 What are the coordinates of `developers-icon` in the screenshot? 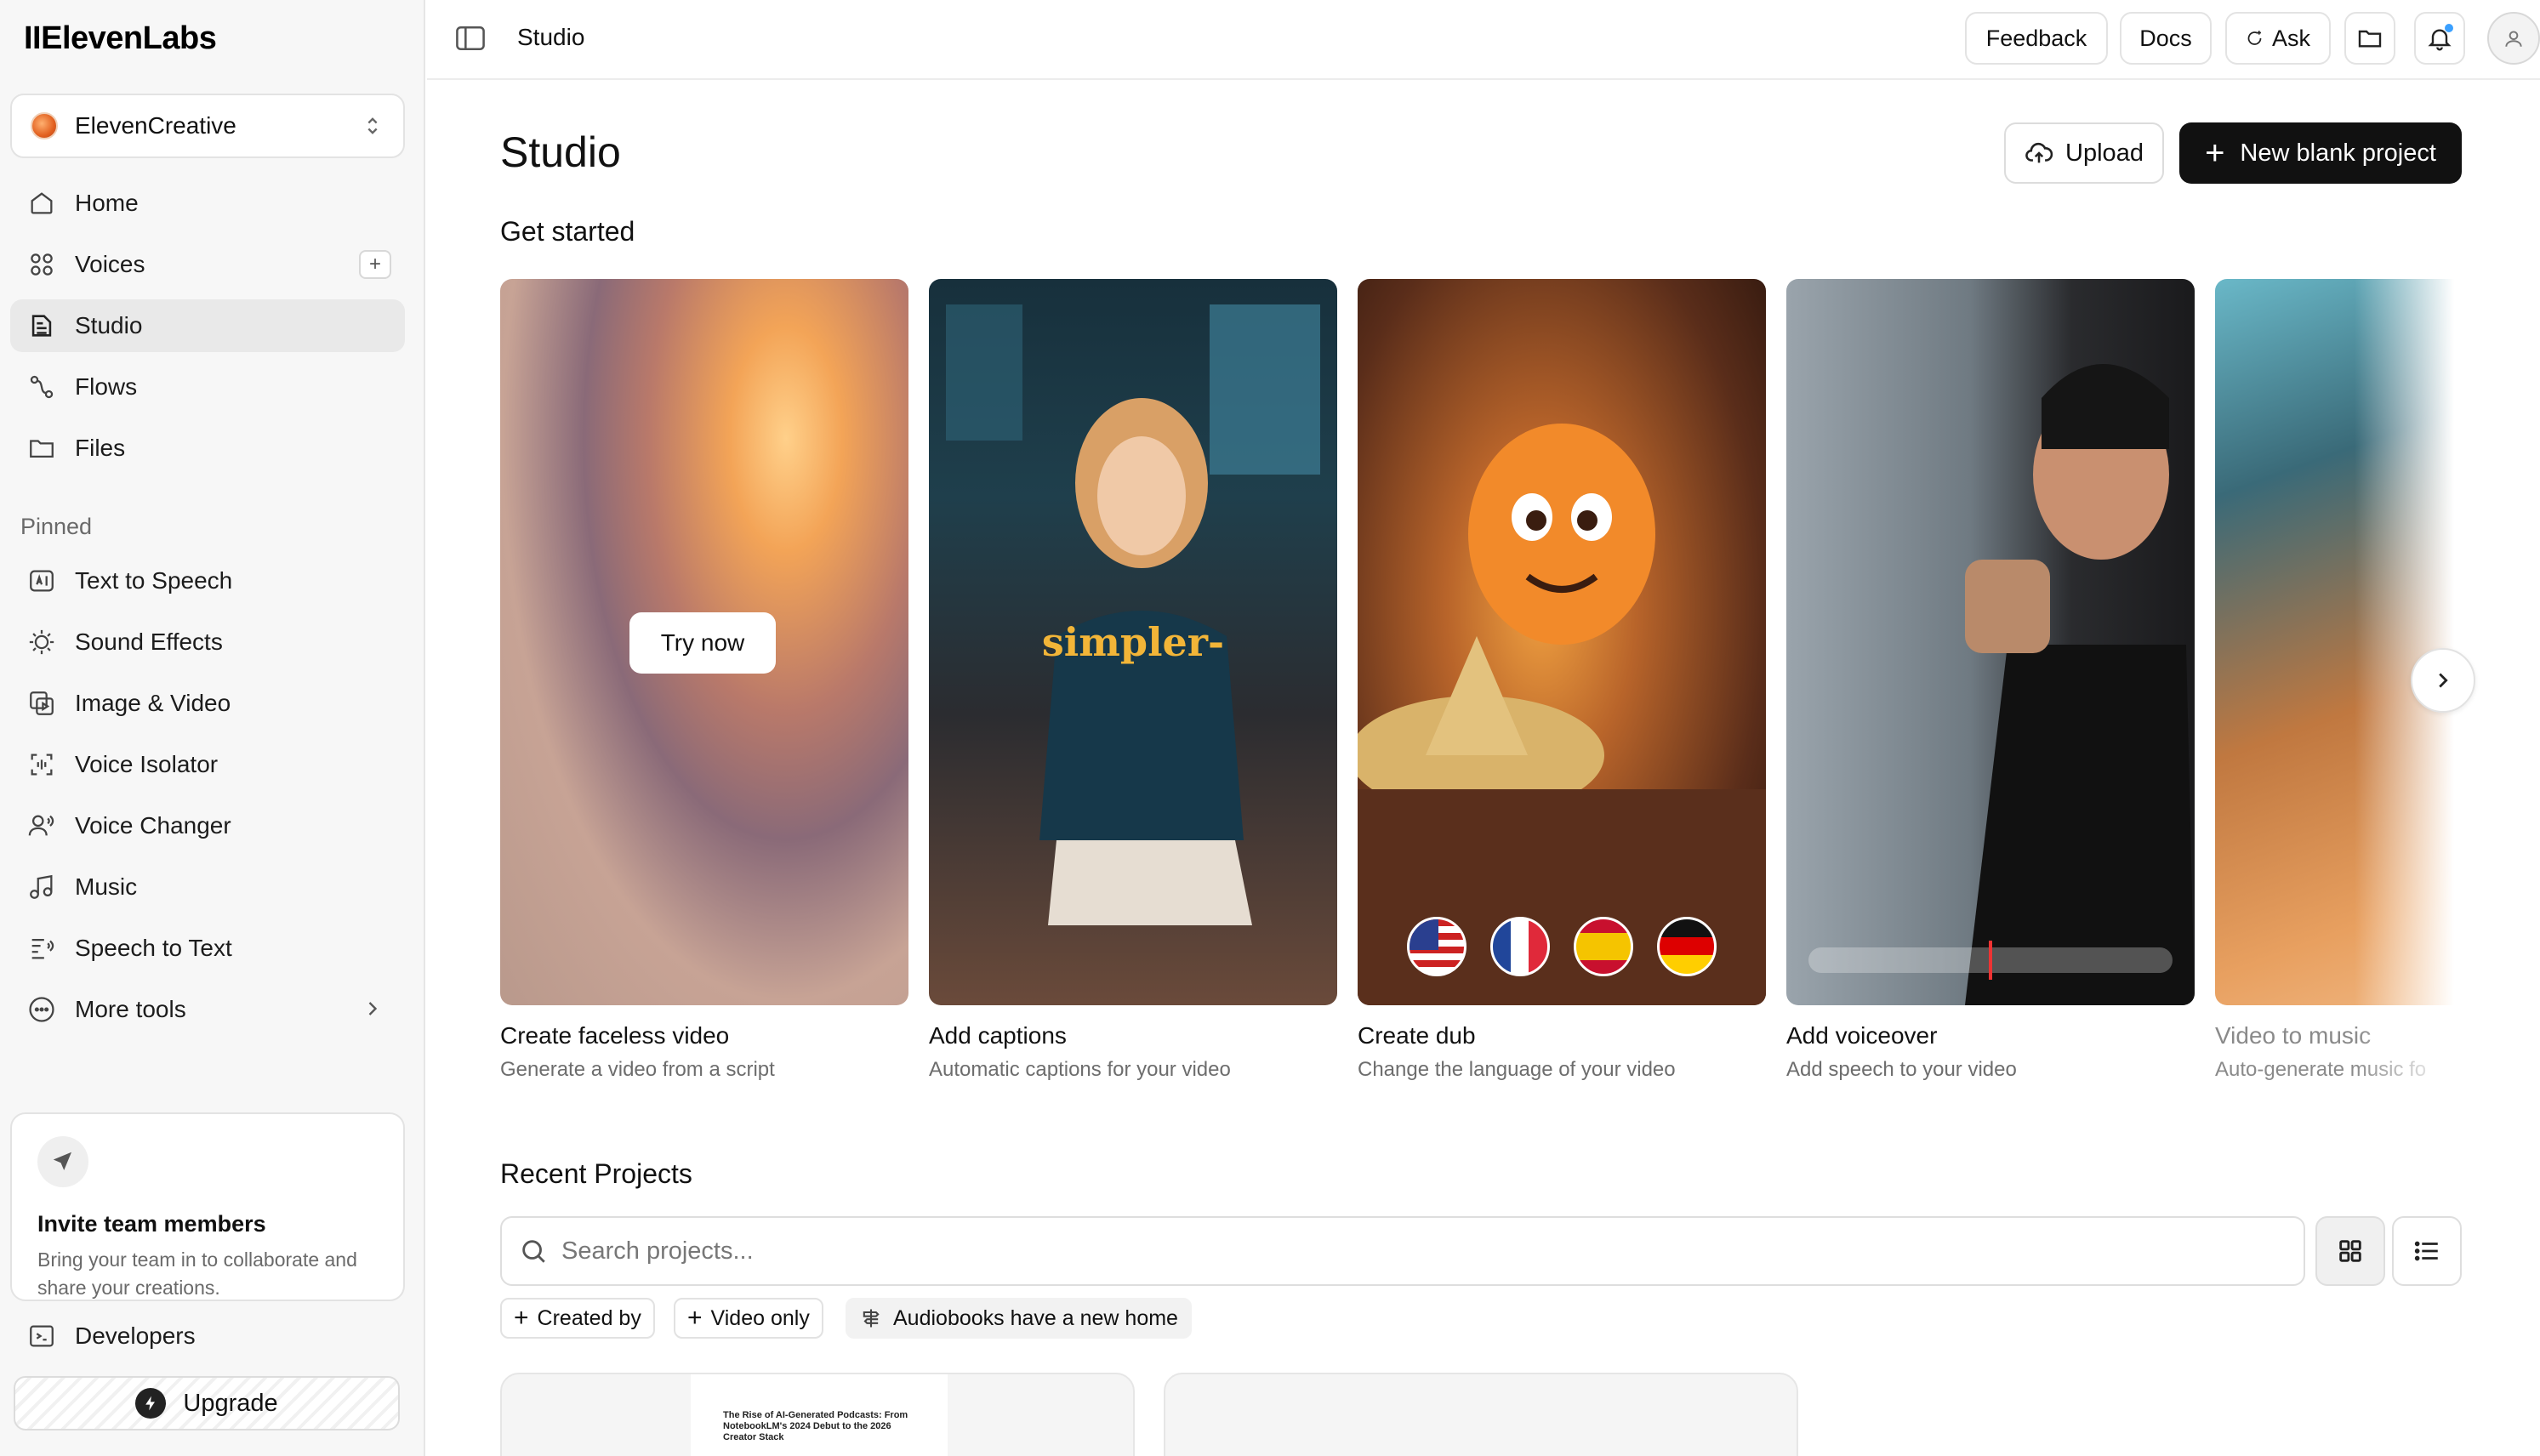 It's located at (42, 1336).